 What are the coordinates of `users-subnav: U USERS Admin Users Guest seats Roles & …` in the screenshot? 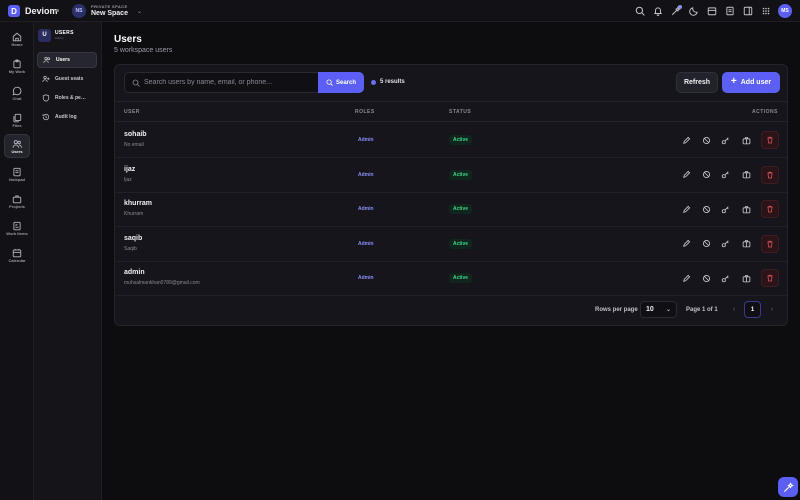 It's located at (68, 261).